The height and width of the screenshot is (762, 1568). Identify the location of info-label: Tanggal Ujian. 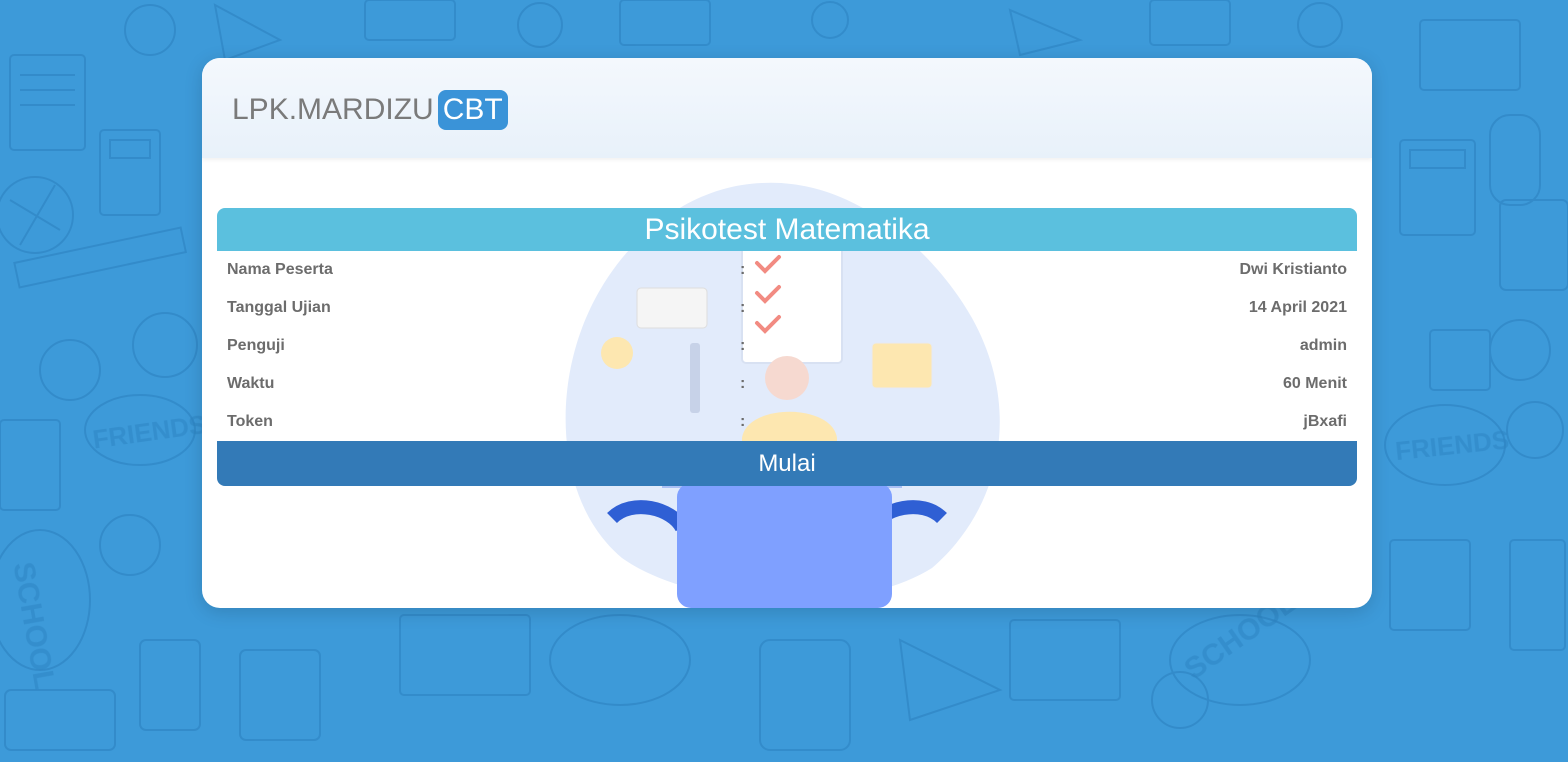
(279, 307).